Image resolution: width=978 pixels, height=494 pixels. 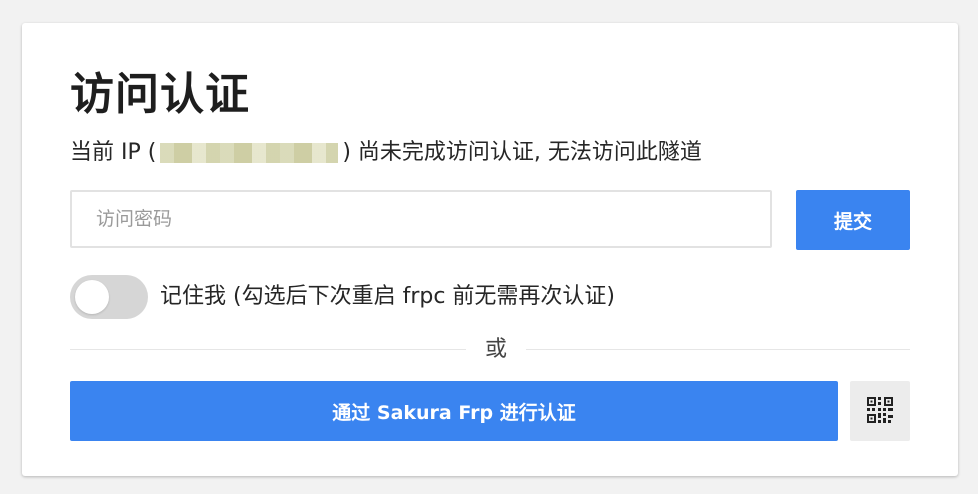 What do you see at coordinates (718, 349) in the screenshot?
I see `divider-right` at bounding box center [718, 349].